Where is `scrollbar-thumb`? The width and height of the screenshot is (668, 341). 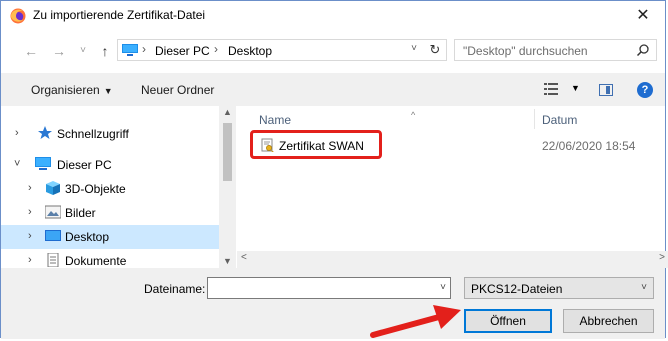 scrollbar-thumb is located at coordinates (227, 152).